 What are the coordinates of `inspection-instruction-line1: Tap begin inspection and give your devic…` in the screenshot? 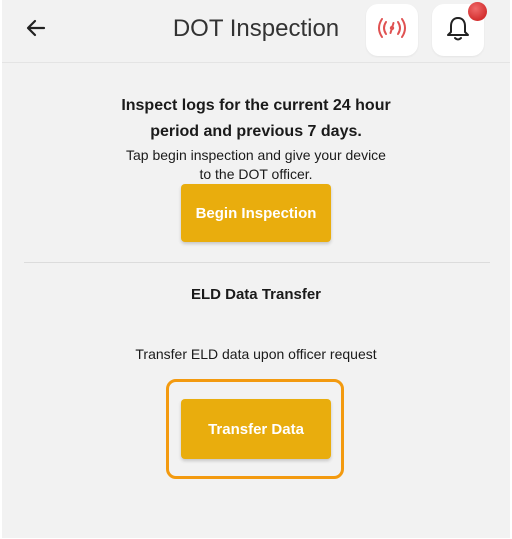 It's located at (256, 155).